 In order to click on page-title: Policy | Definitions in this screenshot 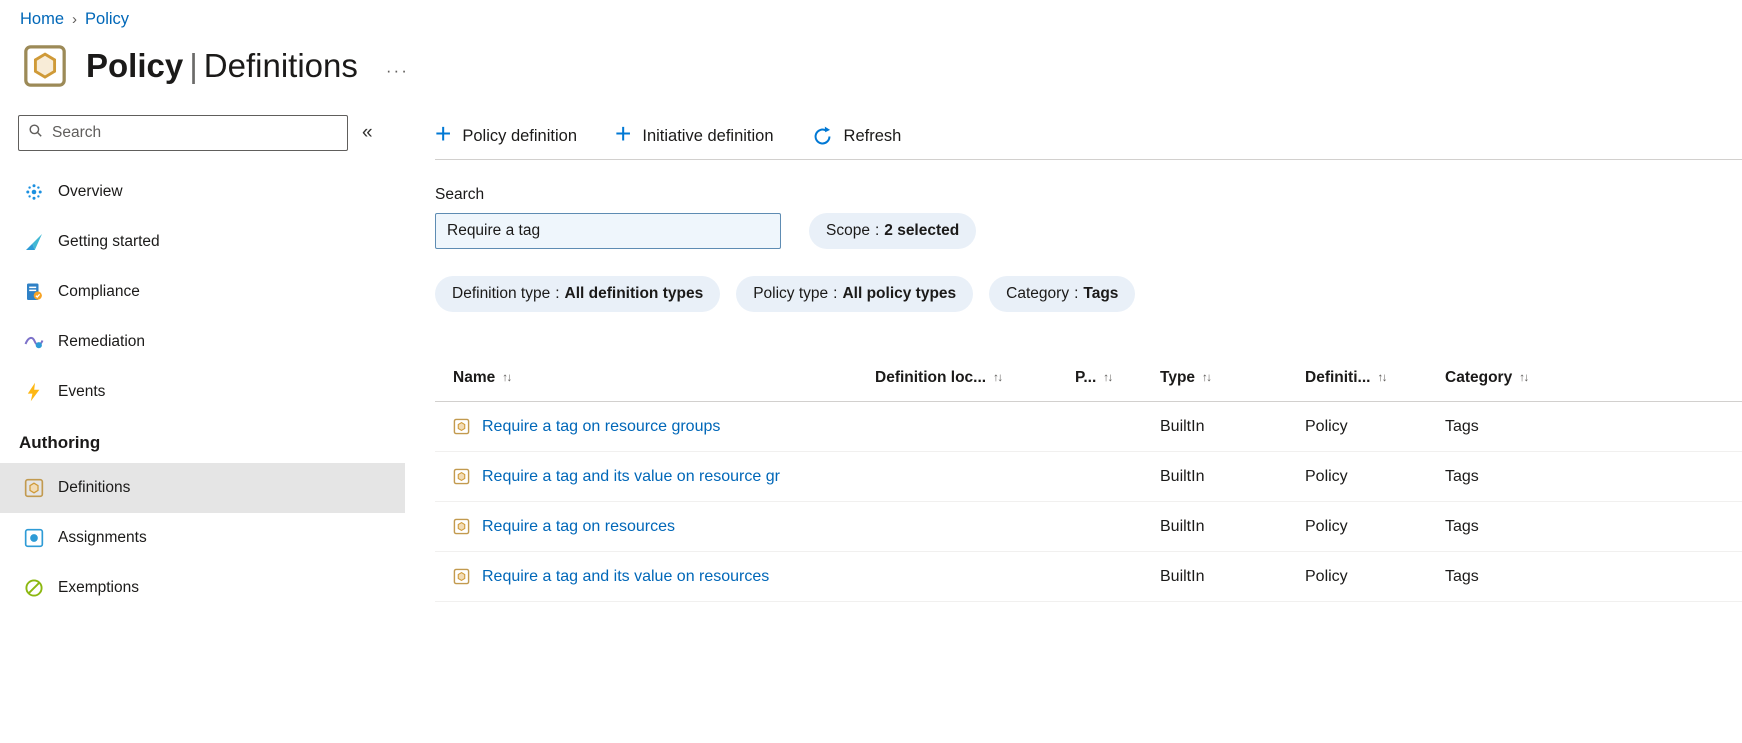, I will do `click(222, 65)`.